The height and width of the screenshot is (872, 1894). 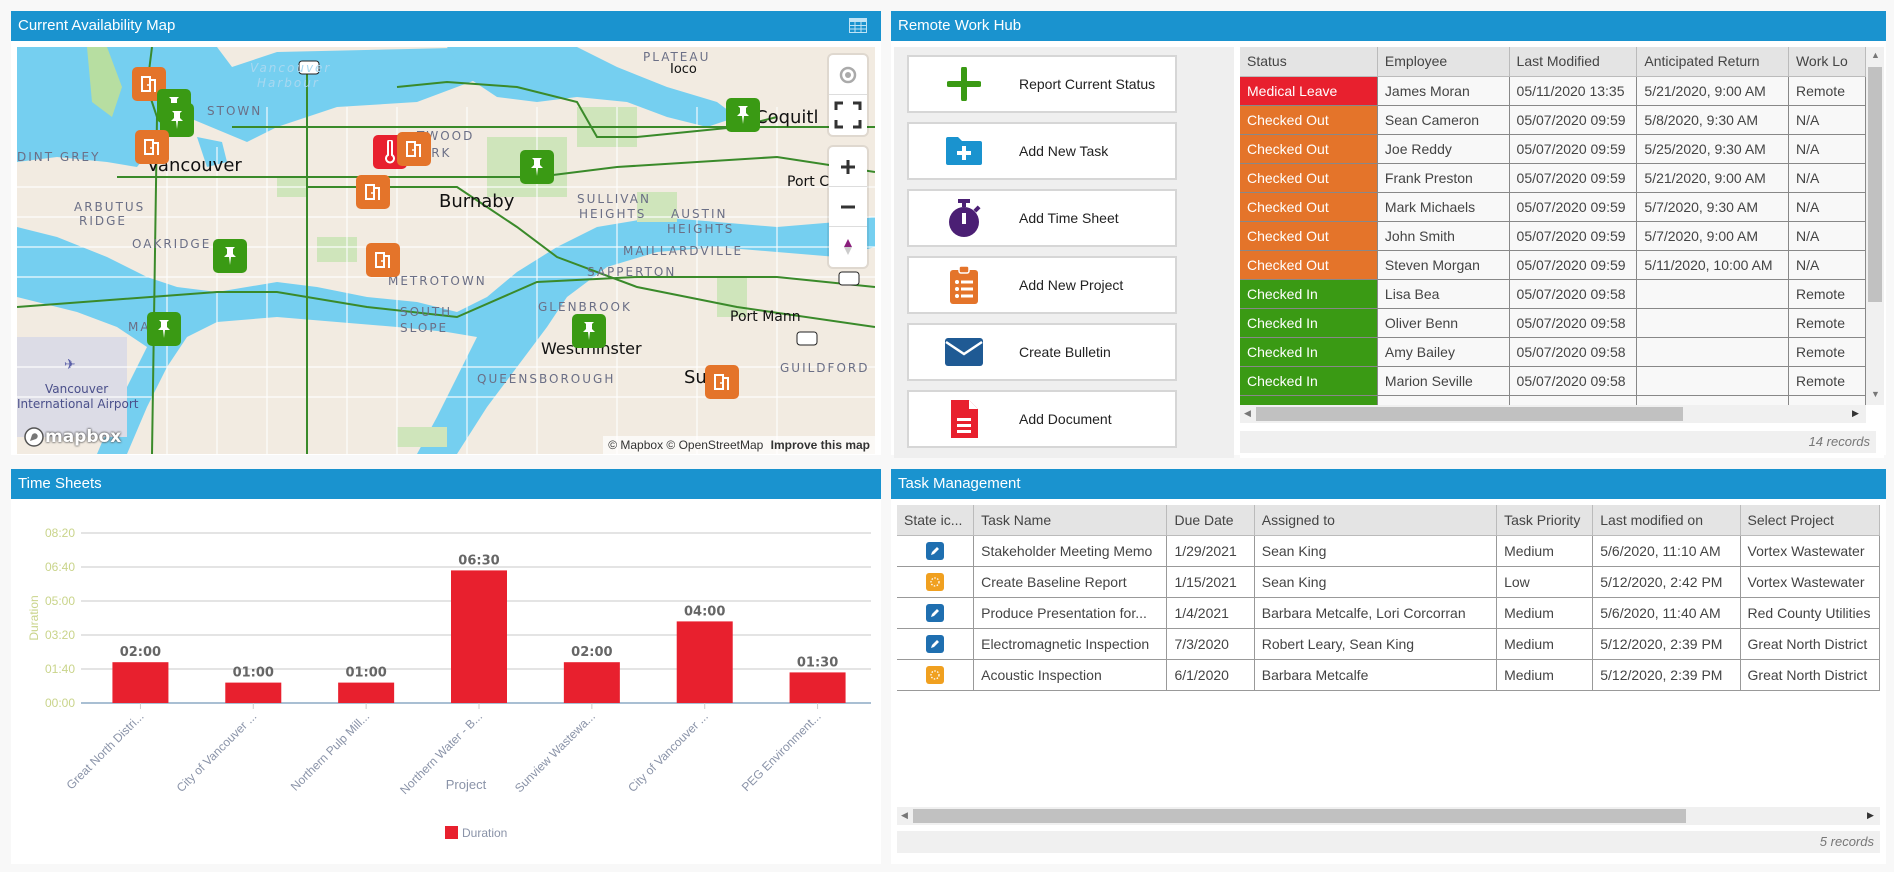 What do you see at coordinates (1042, 84) in the screenshot?
I see `report-current-status-button: Report Current Status` at bounding box center [1042, 84].